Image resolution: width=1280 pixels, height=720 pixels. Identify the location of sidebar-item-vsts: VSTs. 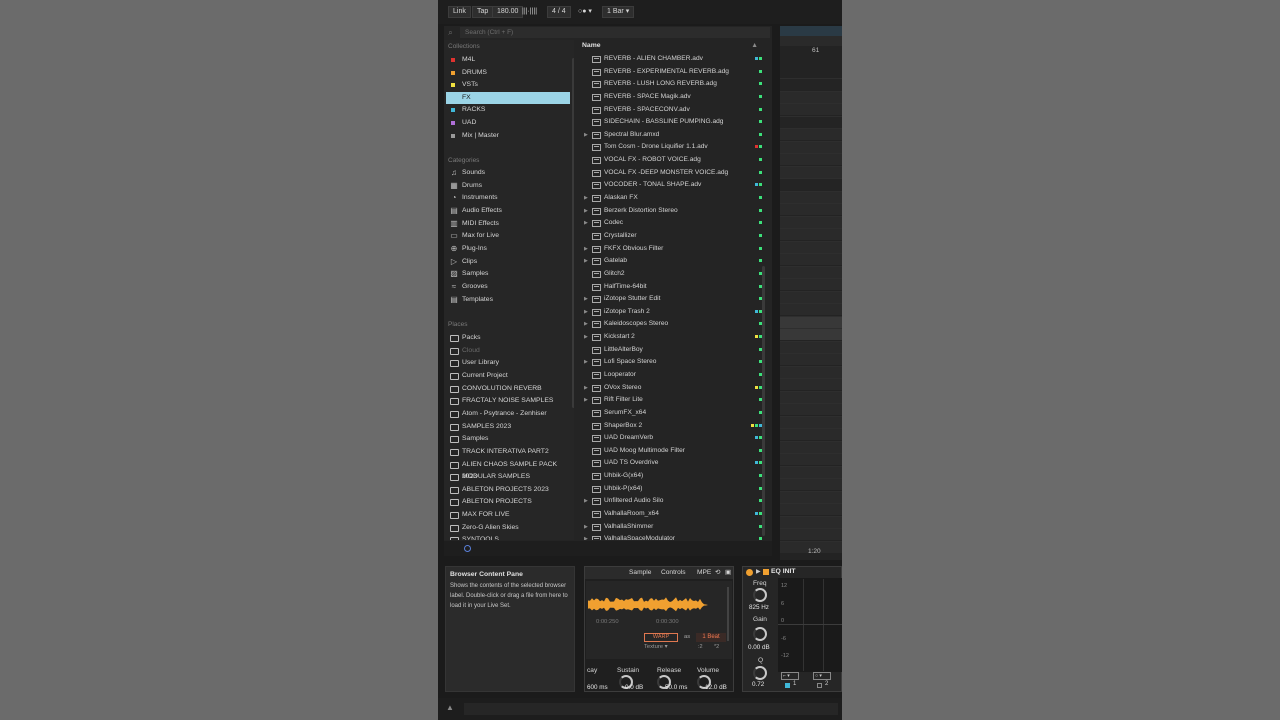
(508, 85).